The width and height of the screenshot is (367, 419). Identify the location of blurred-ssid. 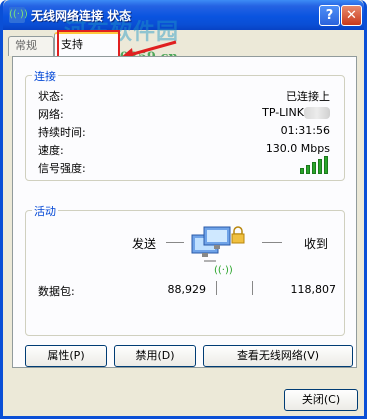
(317, 113).